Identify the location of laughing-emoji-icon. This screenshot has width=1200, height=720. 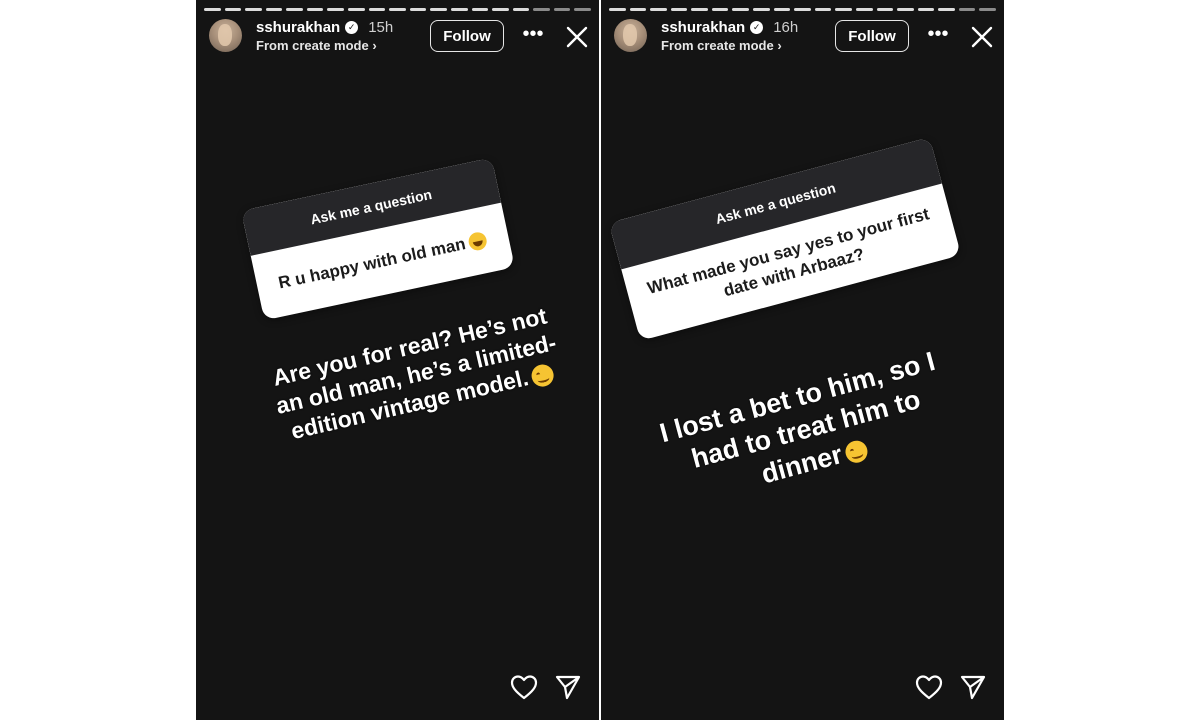
(478, 241).